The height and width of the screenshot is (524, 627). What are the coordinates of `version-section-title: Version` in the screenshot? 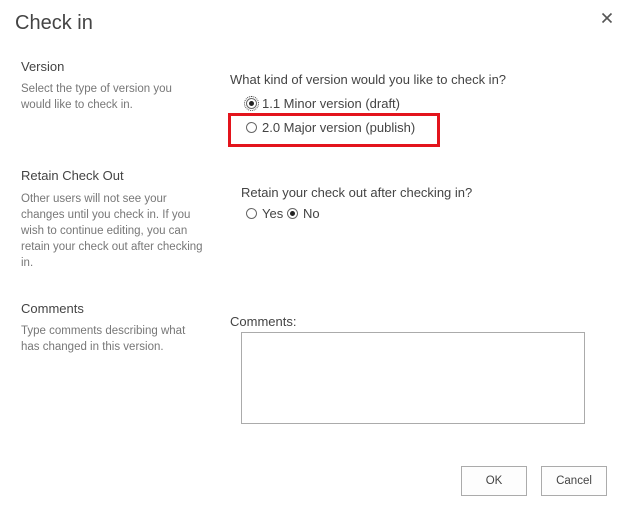 It's located at (43, 66).